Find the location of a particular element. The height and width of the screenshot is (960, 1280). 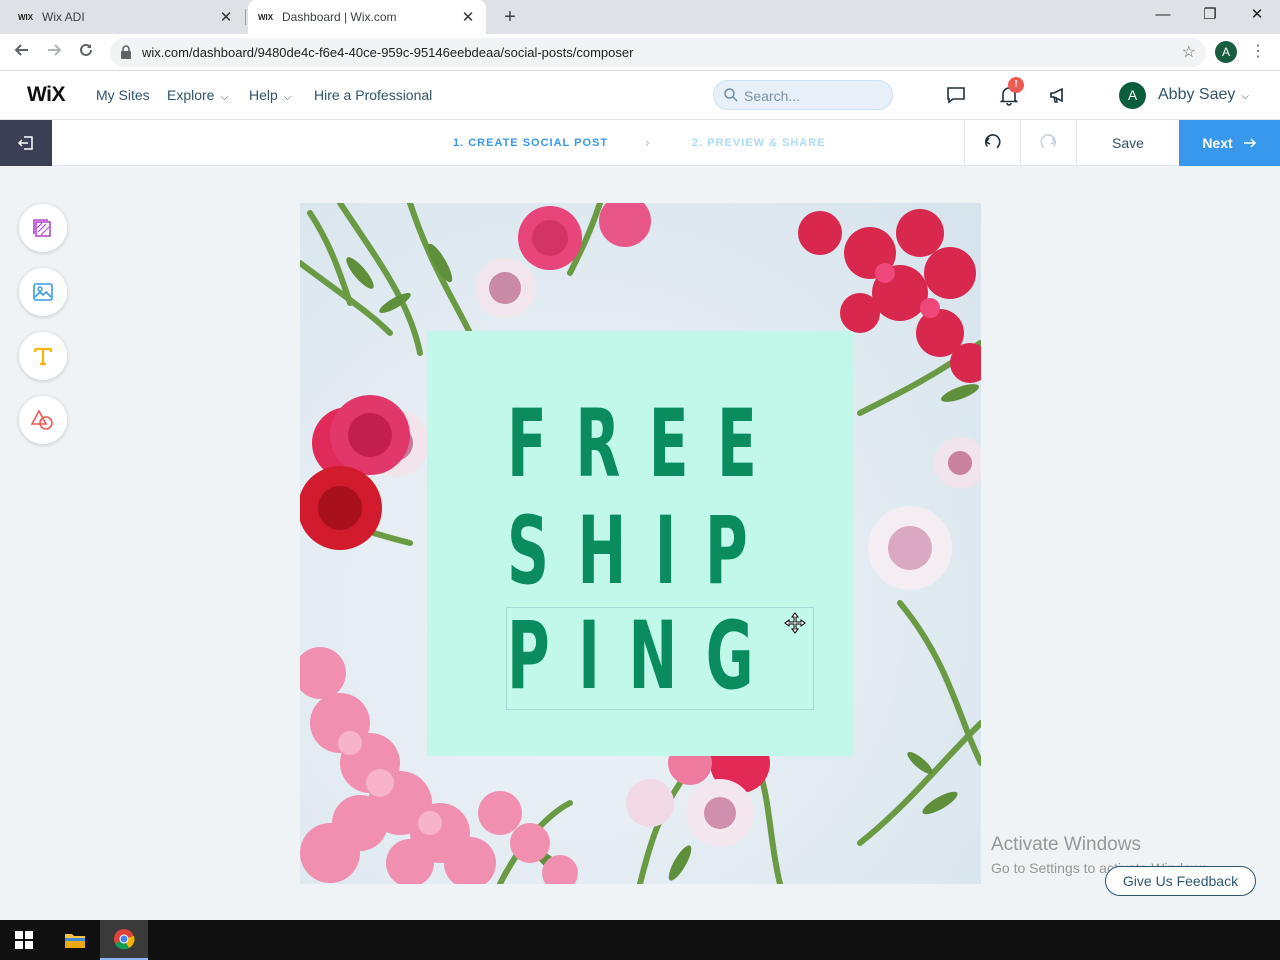

nav-my-sites: My Sites is located at coordinates (123, 95).